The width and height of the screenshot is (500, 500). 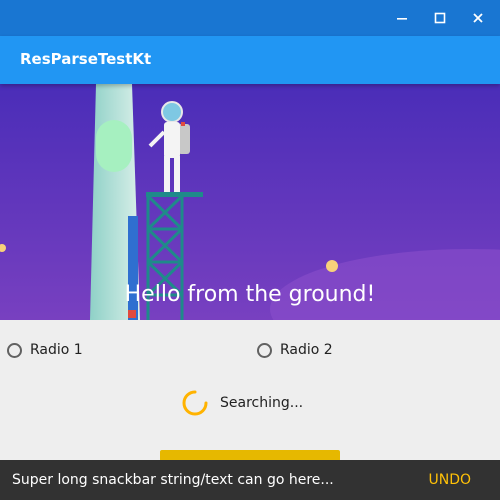 I want to click on minimize-icon, so click(x=402, y=19).